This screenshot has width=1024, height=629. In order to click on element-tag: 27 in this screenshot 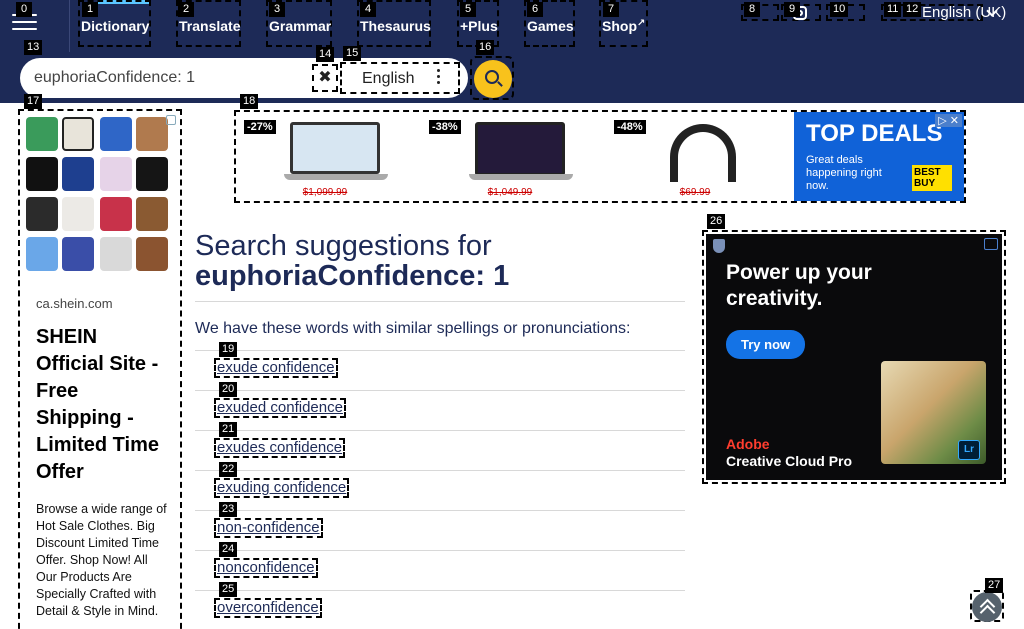, I will do `click(994, 585)`.